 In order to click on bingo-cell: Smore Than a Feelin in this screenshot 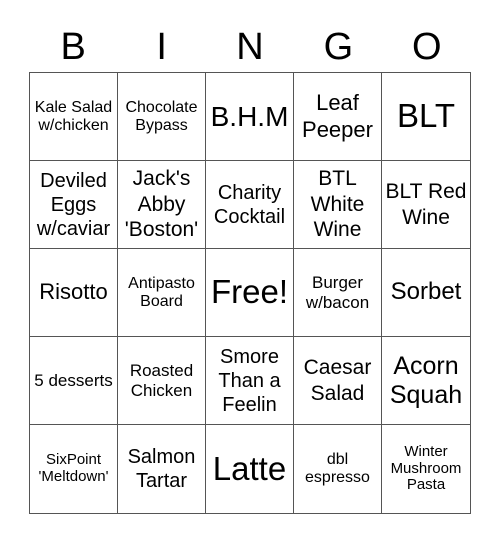, I will do `click(250, 381)`.